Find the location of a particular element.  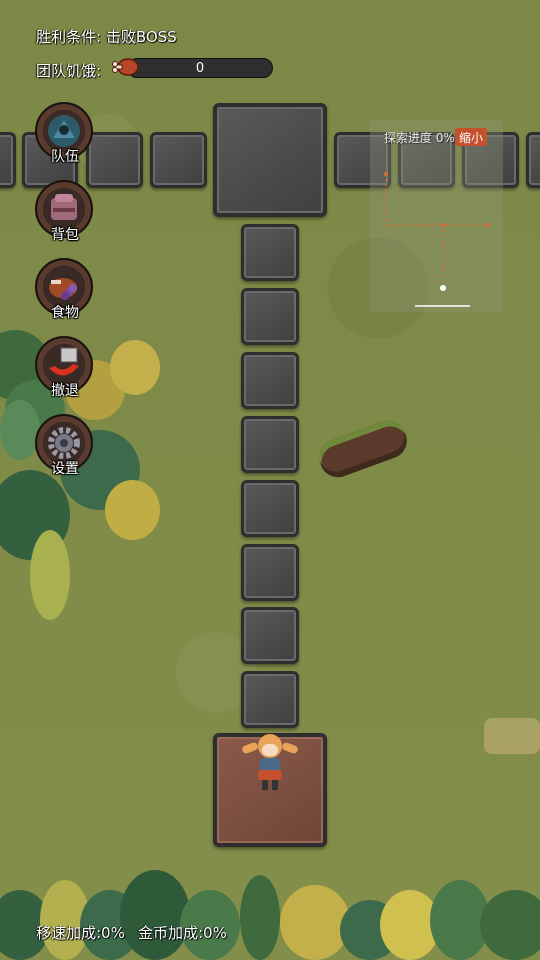

menu-settings-button: 设置 is located at coordinates (65, 447).